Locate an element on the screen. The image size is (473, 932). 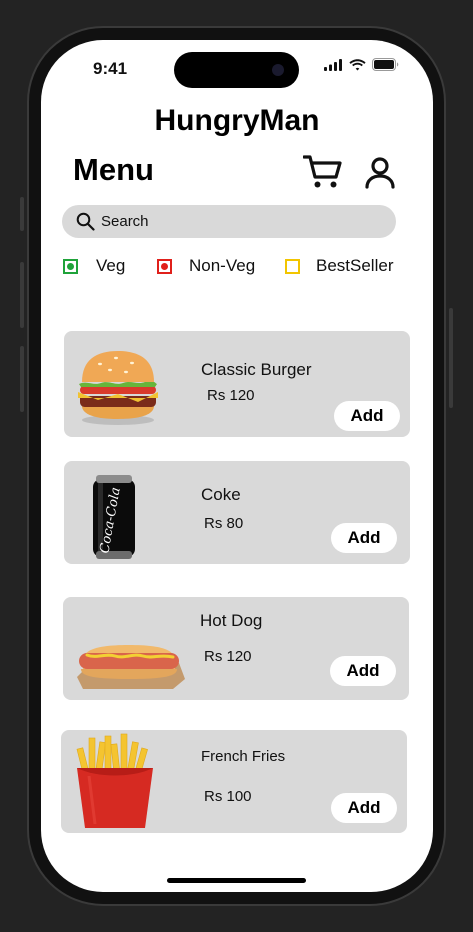
action-button is located at coordinates (22, 214).